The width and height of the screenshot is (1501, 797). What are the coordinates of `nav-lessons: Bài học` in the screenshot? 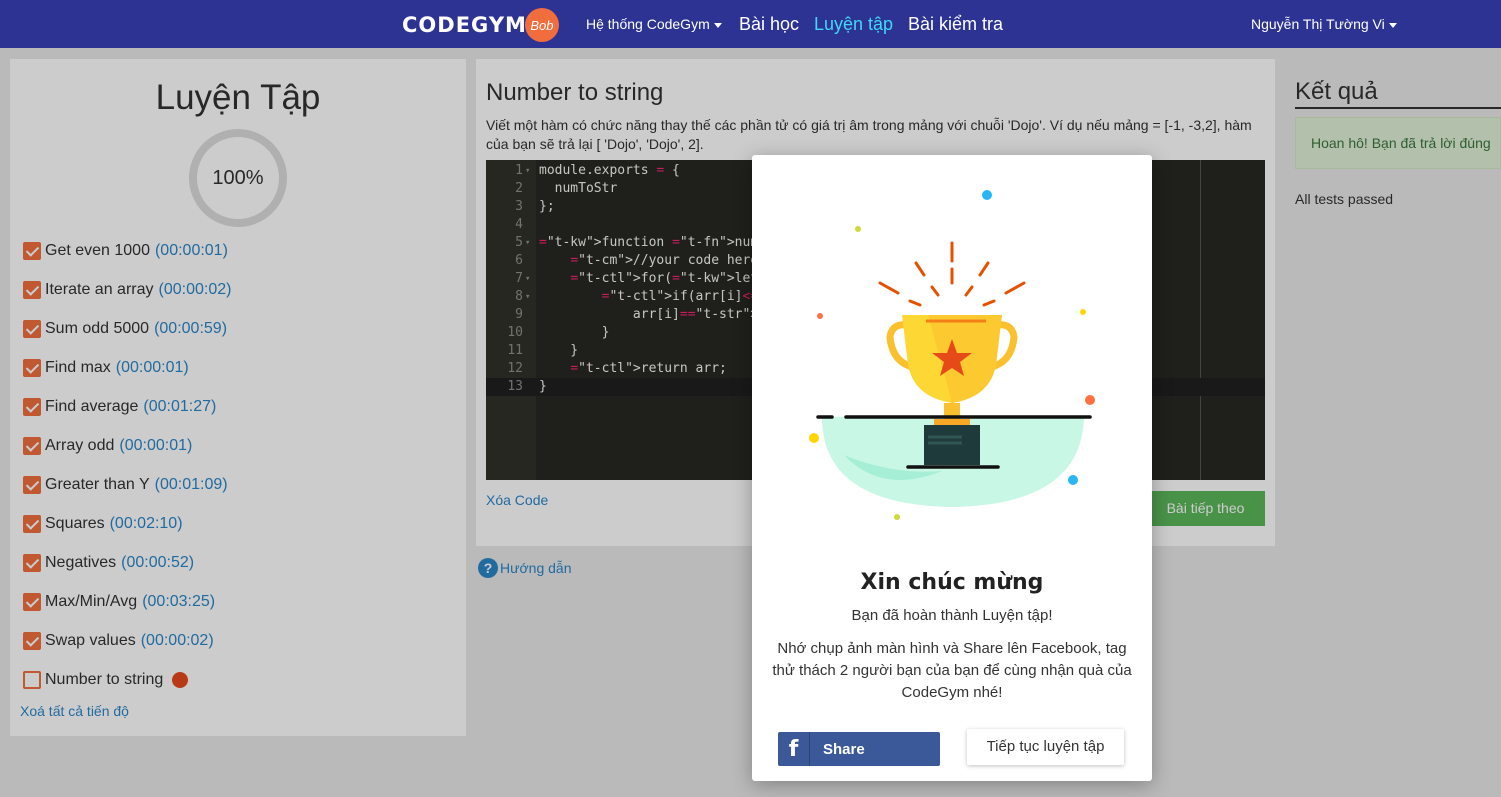 It's located at (769, 24).